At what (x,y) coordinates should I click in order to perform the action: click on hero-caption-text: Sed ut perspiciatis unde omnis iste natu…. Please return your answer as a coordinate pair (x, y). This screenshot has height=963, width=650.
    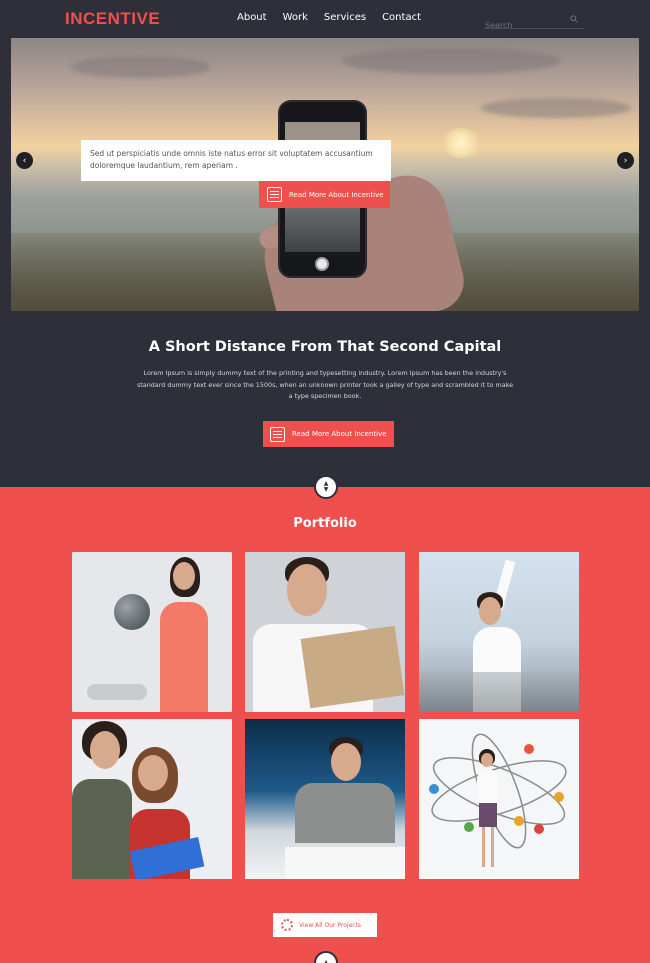
    Looking at the image, I should click on (231, 159).